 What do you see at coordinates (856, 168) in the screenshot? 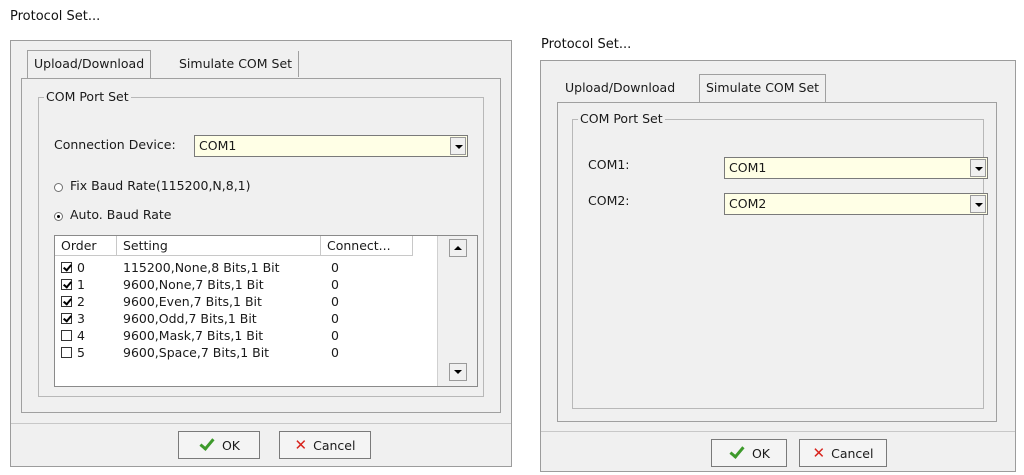
I see `com1-select: COM1` at bounding box center [856, 168].